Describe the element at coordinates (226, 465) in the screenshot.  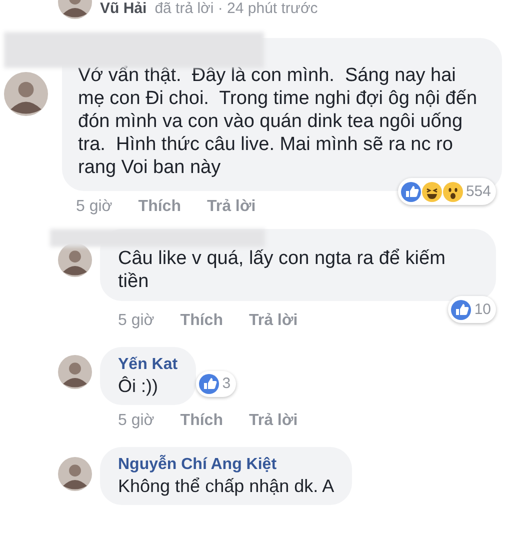
I see `commenter-name: Nguyễn Chí Ang Kiệt` at that location.